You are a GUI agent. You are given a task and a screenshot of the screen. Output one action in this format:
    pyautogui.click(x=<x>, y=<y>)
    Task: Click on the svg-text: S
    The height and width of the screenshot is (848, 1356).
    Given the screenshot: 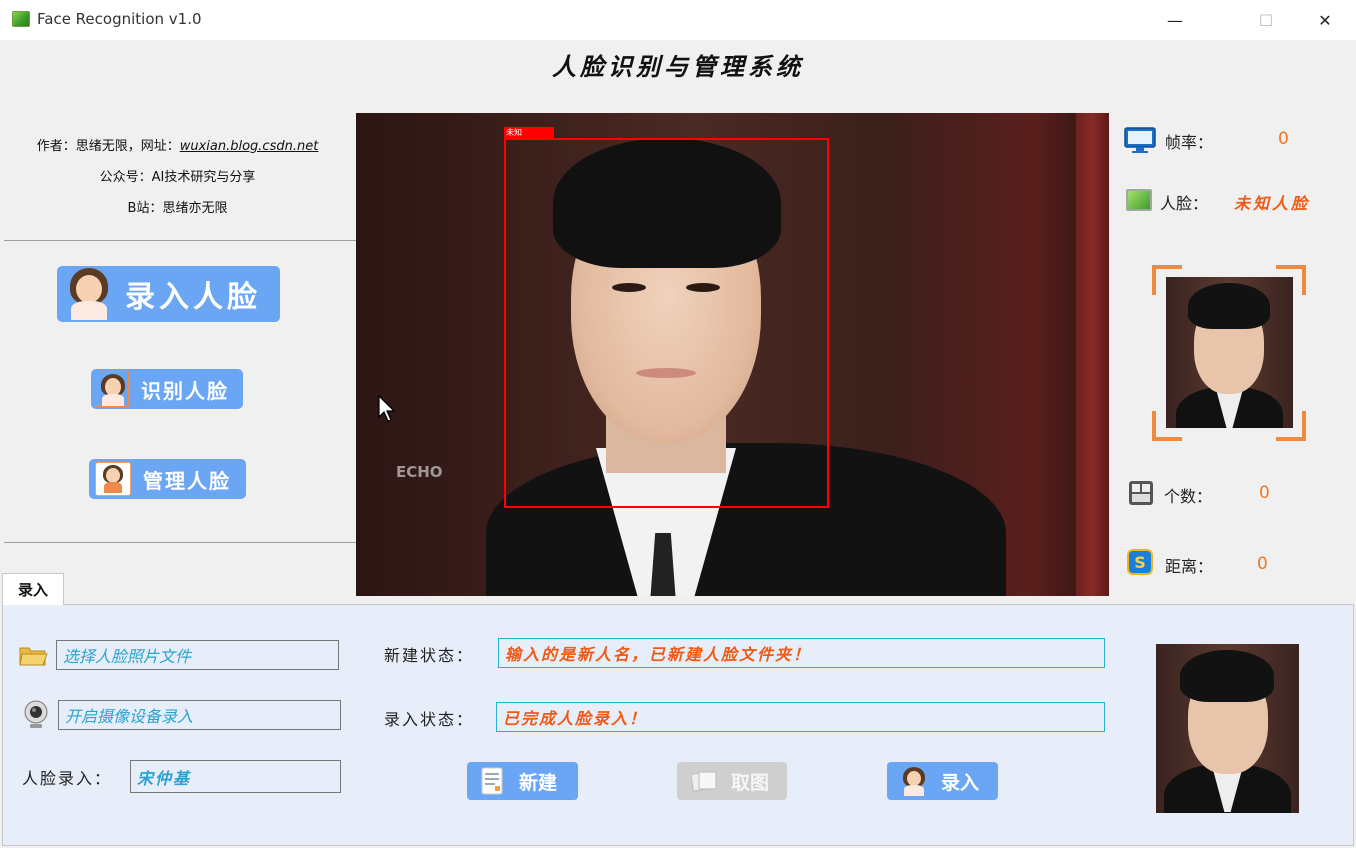 What is the action you would take?
    pyautogui.click(x=1140, y=562)
    